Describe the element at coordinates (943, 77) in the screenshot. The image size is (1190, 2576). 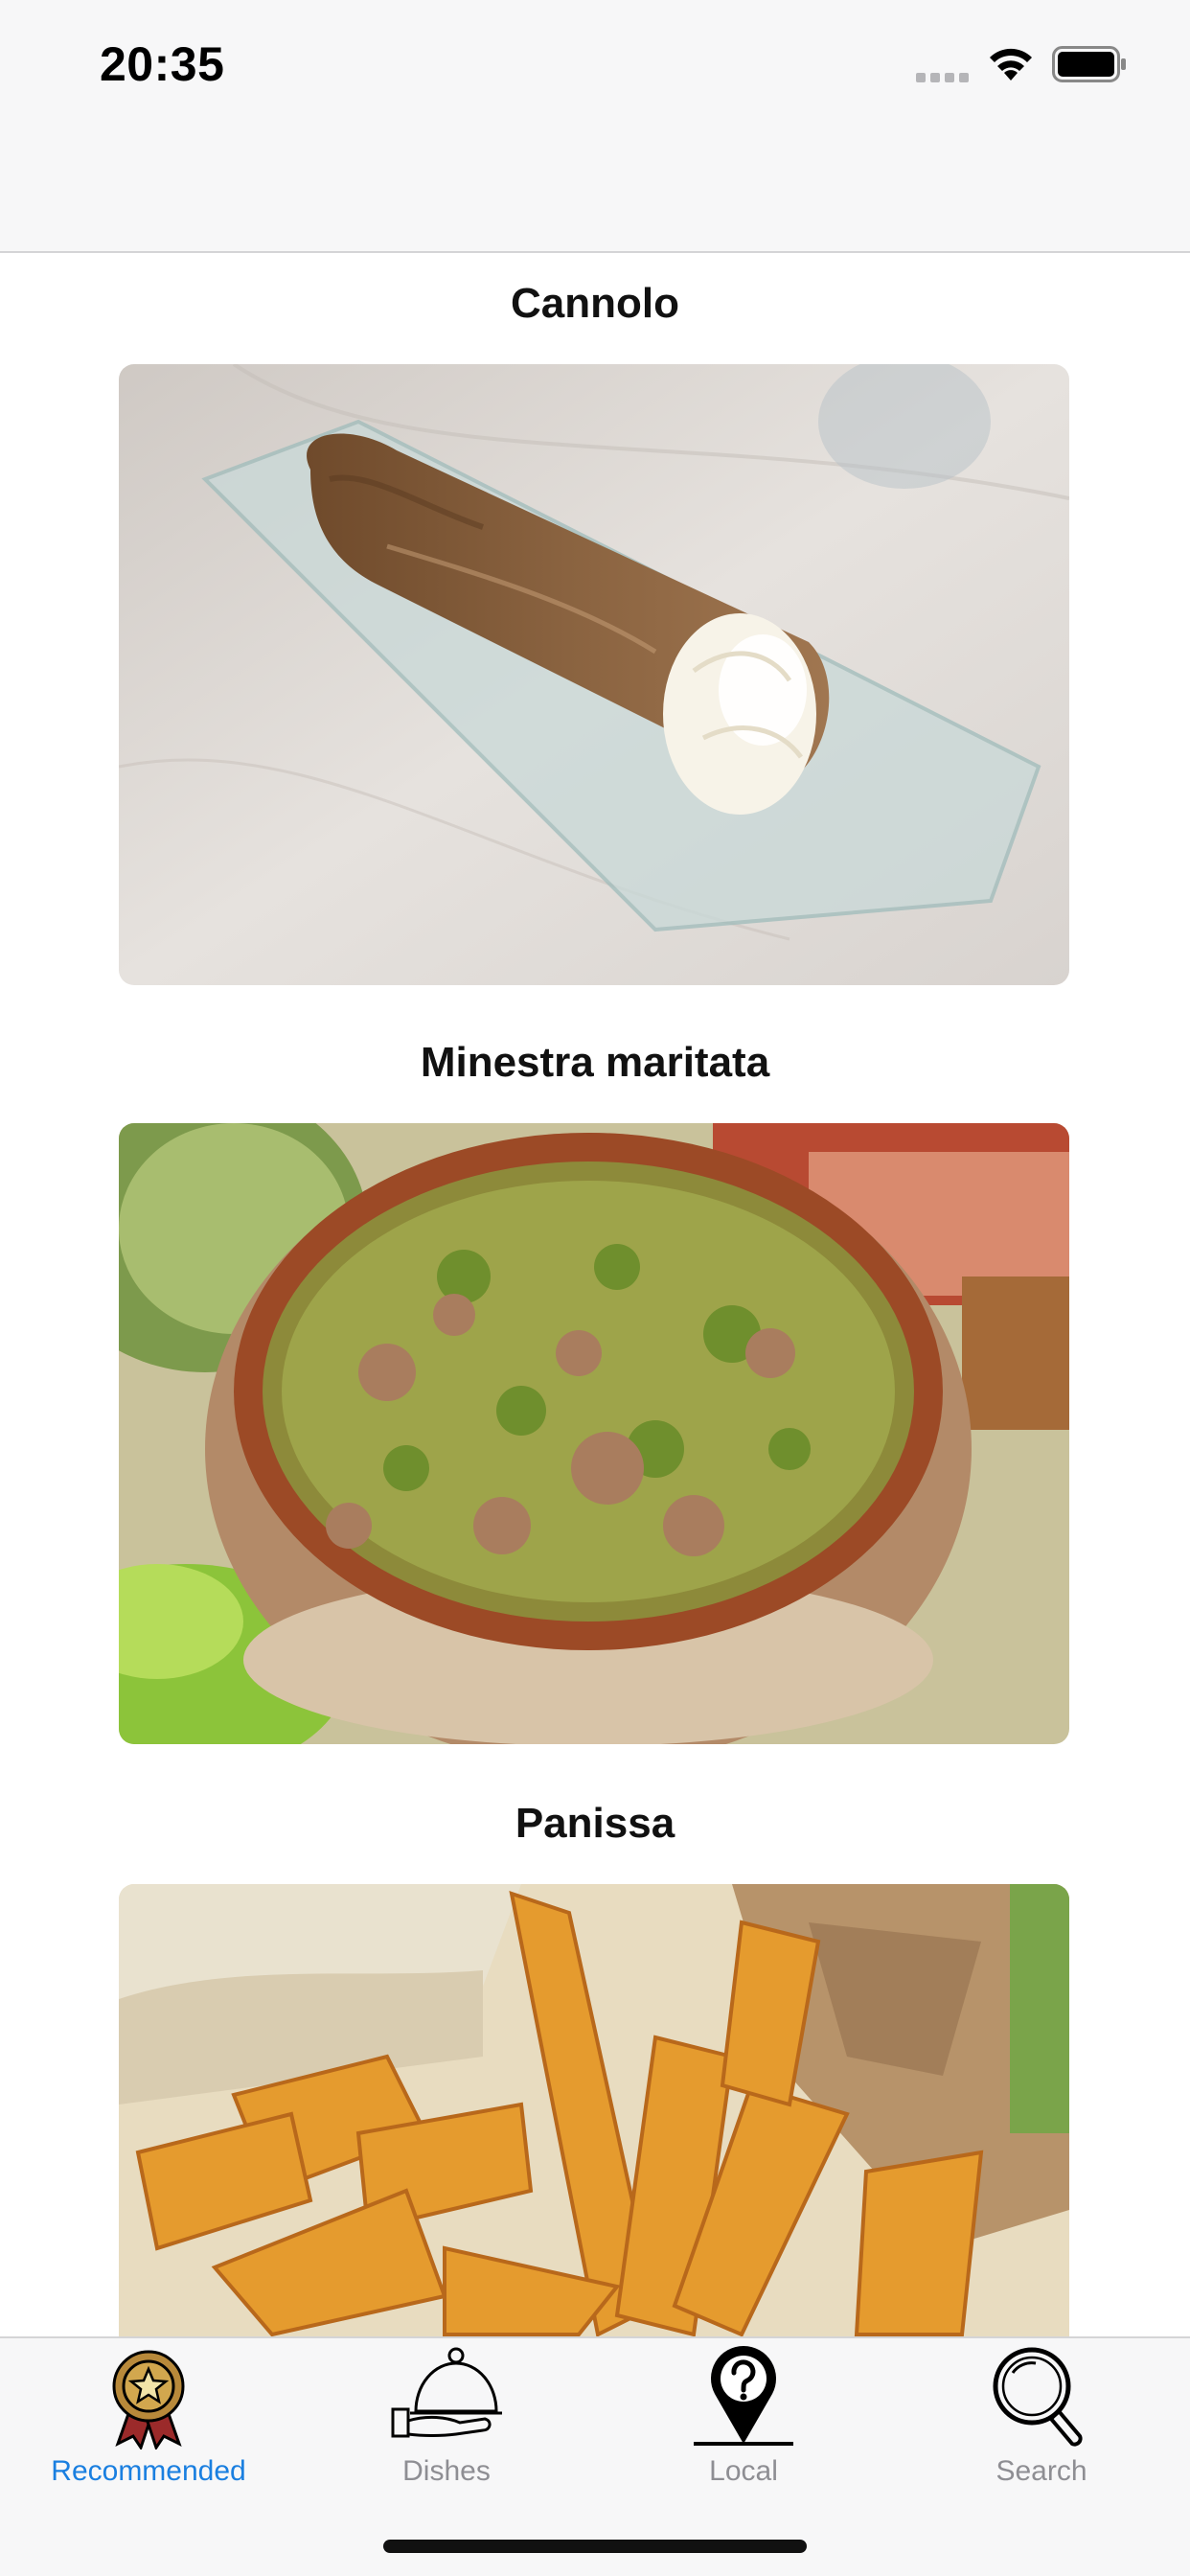
I see `cellular-signal-icon` at that location.